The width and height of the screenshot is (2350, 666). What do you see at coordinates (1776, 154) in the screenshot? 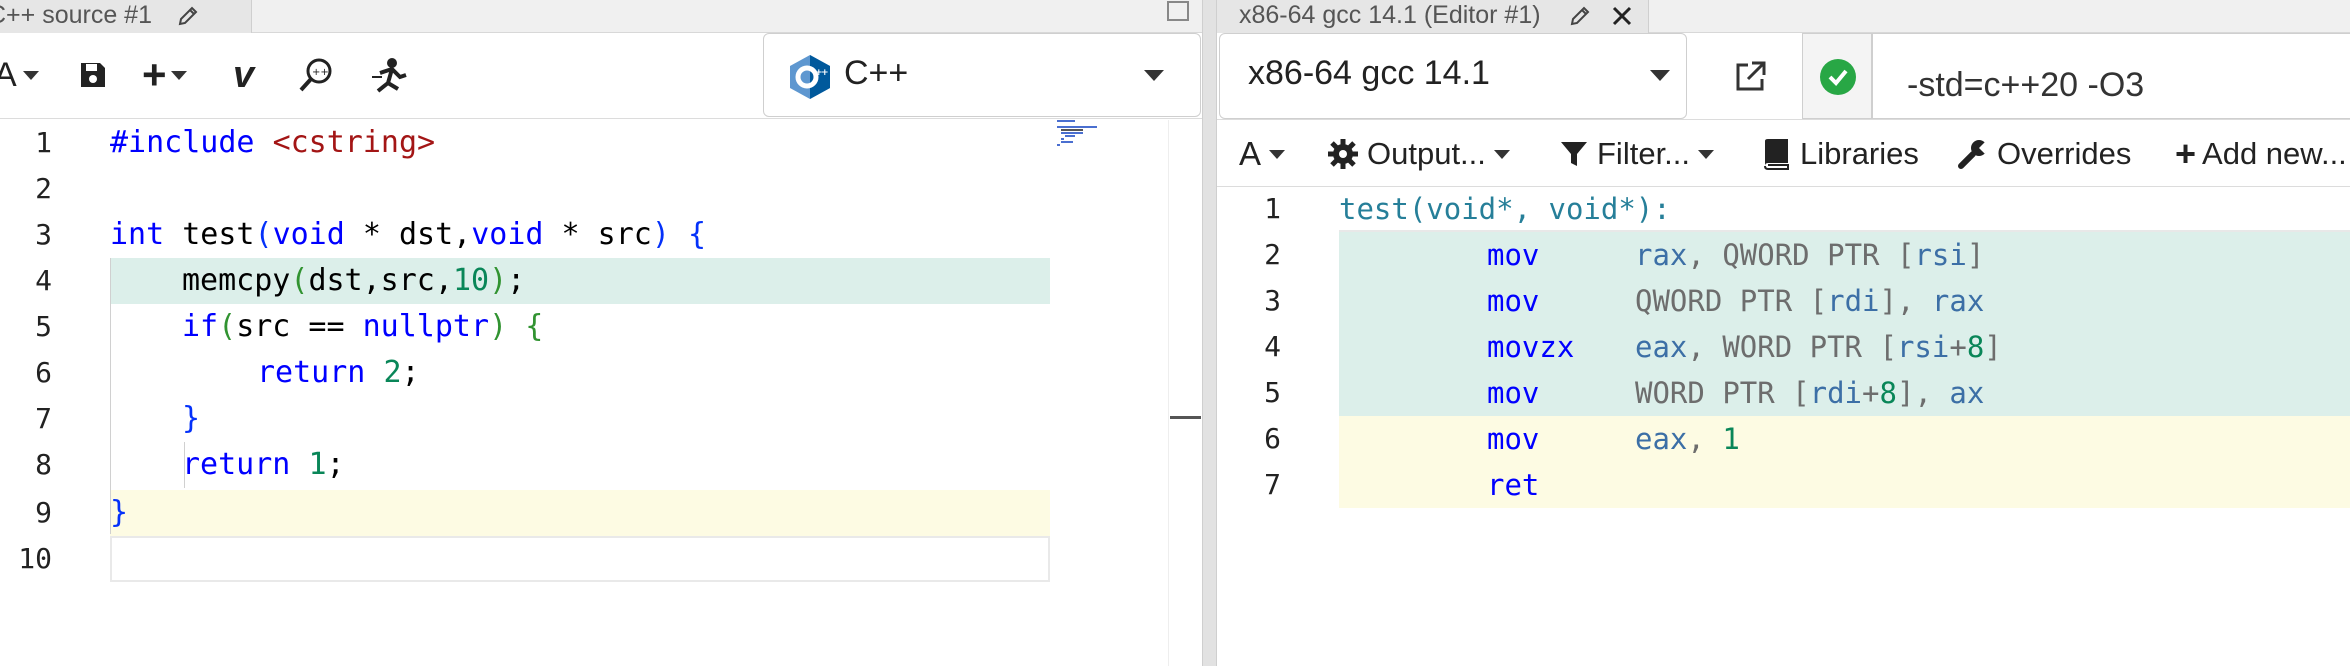
I see `book-icon` at bounding box center [1776, 154].